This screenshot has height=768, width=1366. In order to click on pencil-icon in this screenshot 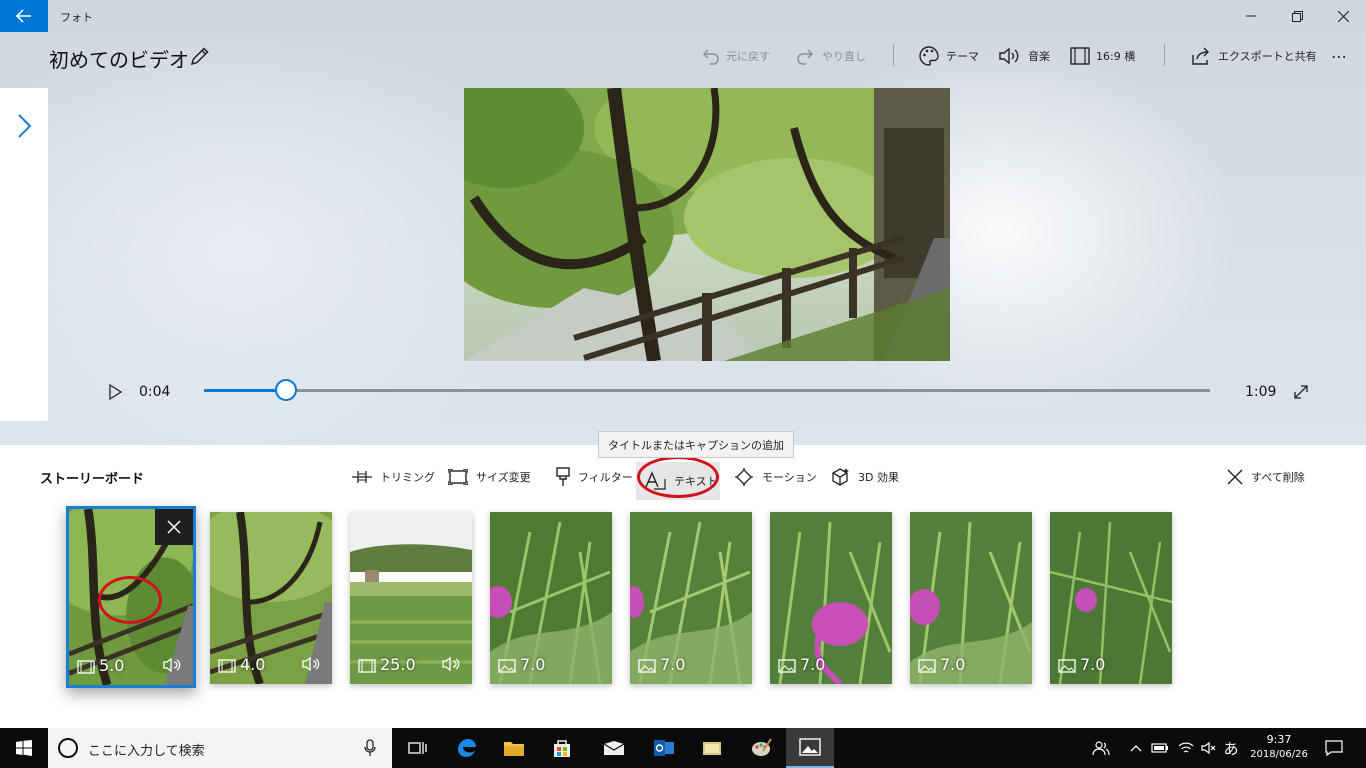, I will do `click(200, 56)`.